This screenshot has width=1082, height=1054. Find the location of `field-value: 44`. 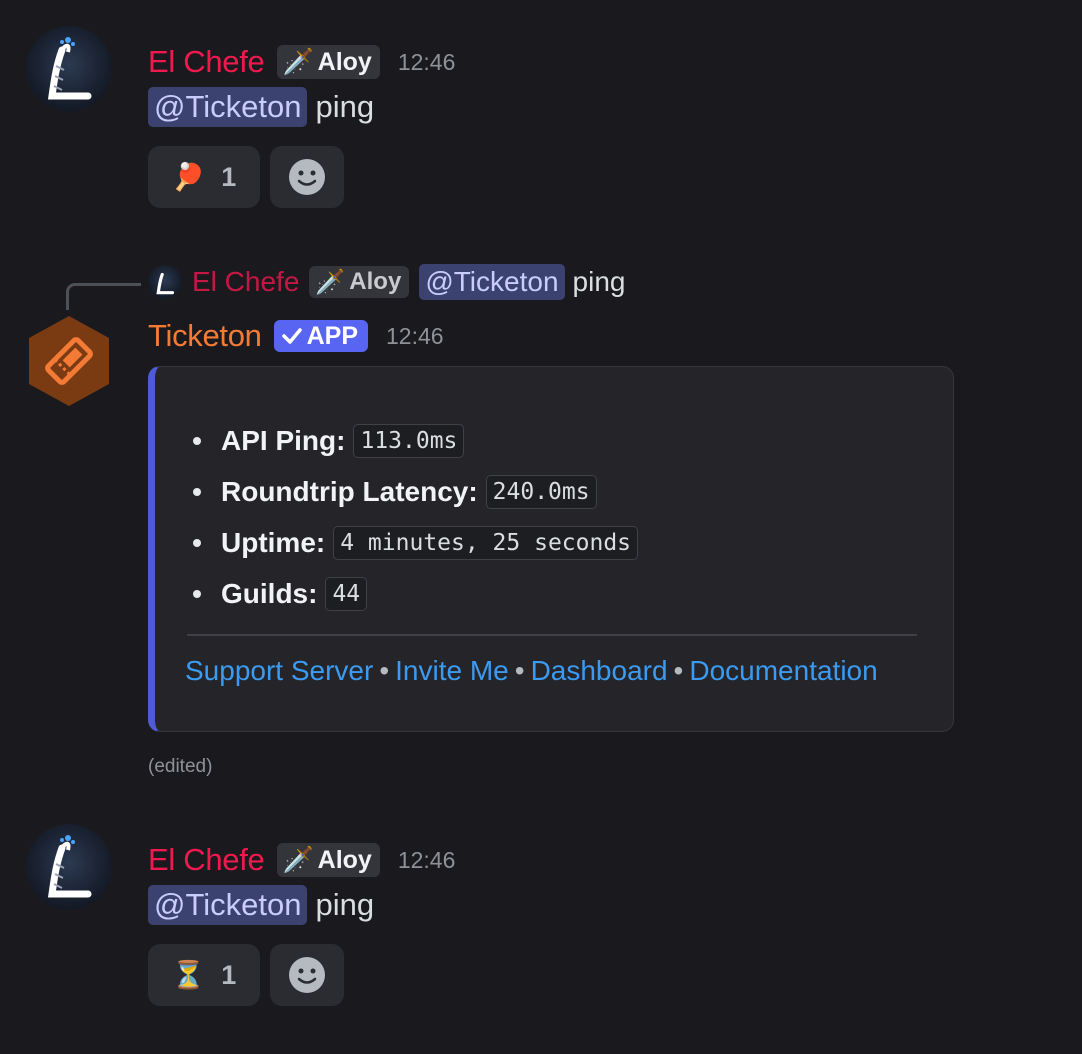

field-value: 44 is located at coordinates (346, 593).